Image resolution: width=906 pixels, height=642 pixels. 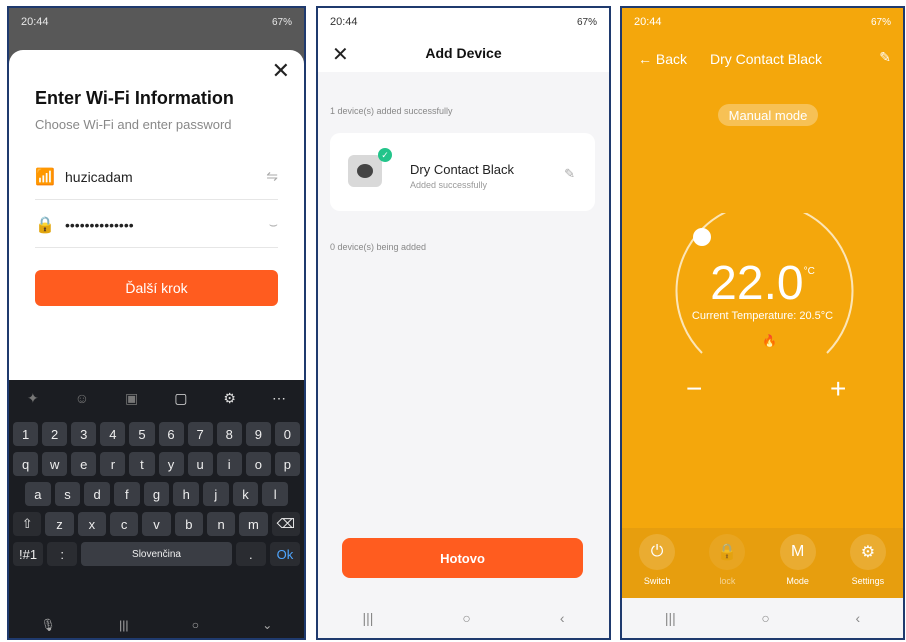 I want to click on nav-bar: ||| ○ ‹, so click(x=463, y=618).